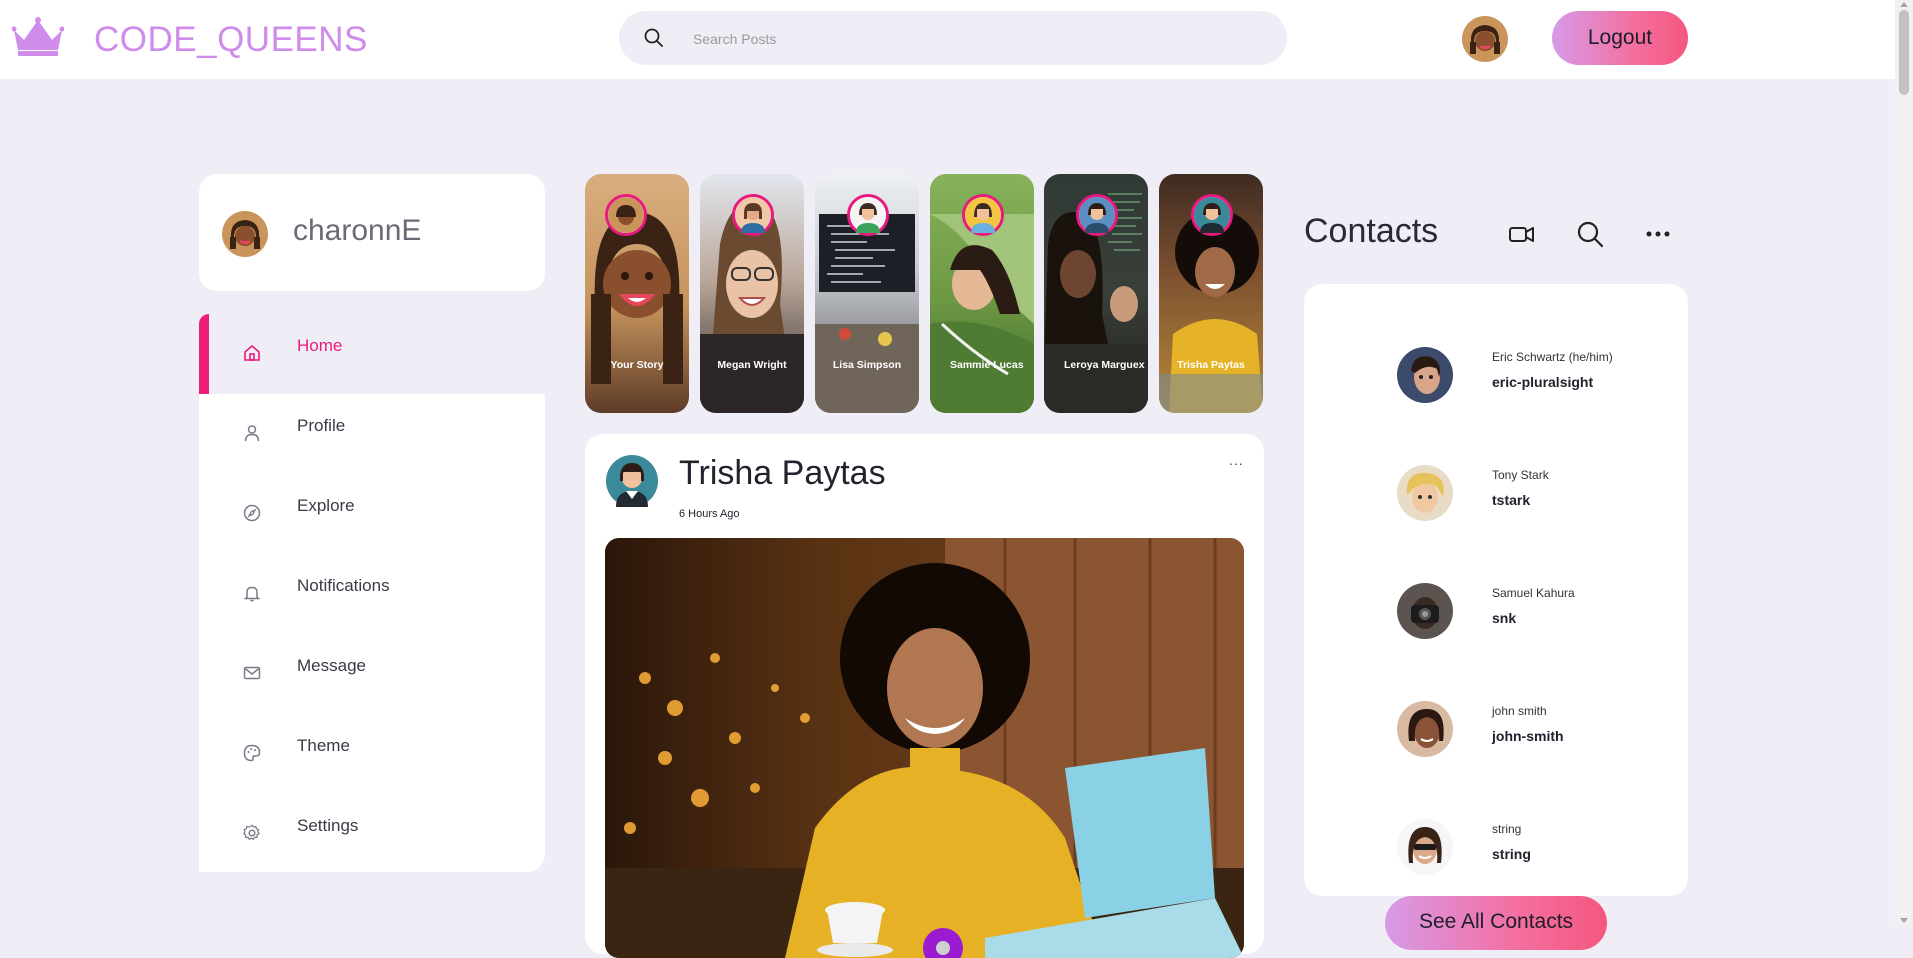  Describe the element at coordinates (252, 352) in the screenshot. I see `home-icon` at that location.